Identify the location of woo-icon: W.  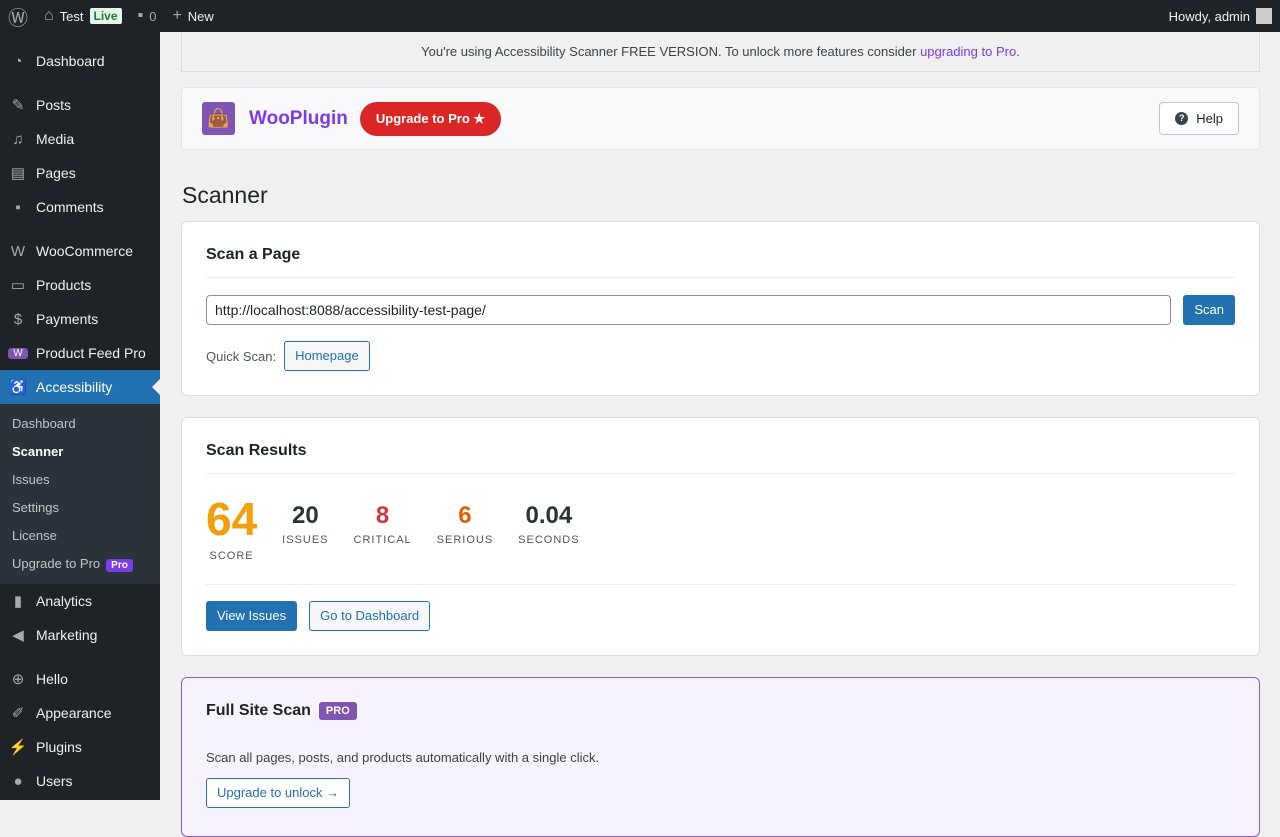
(18, 251).